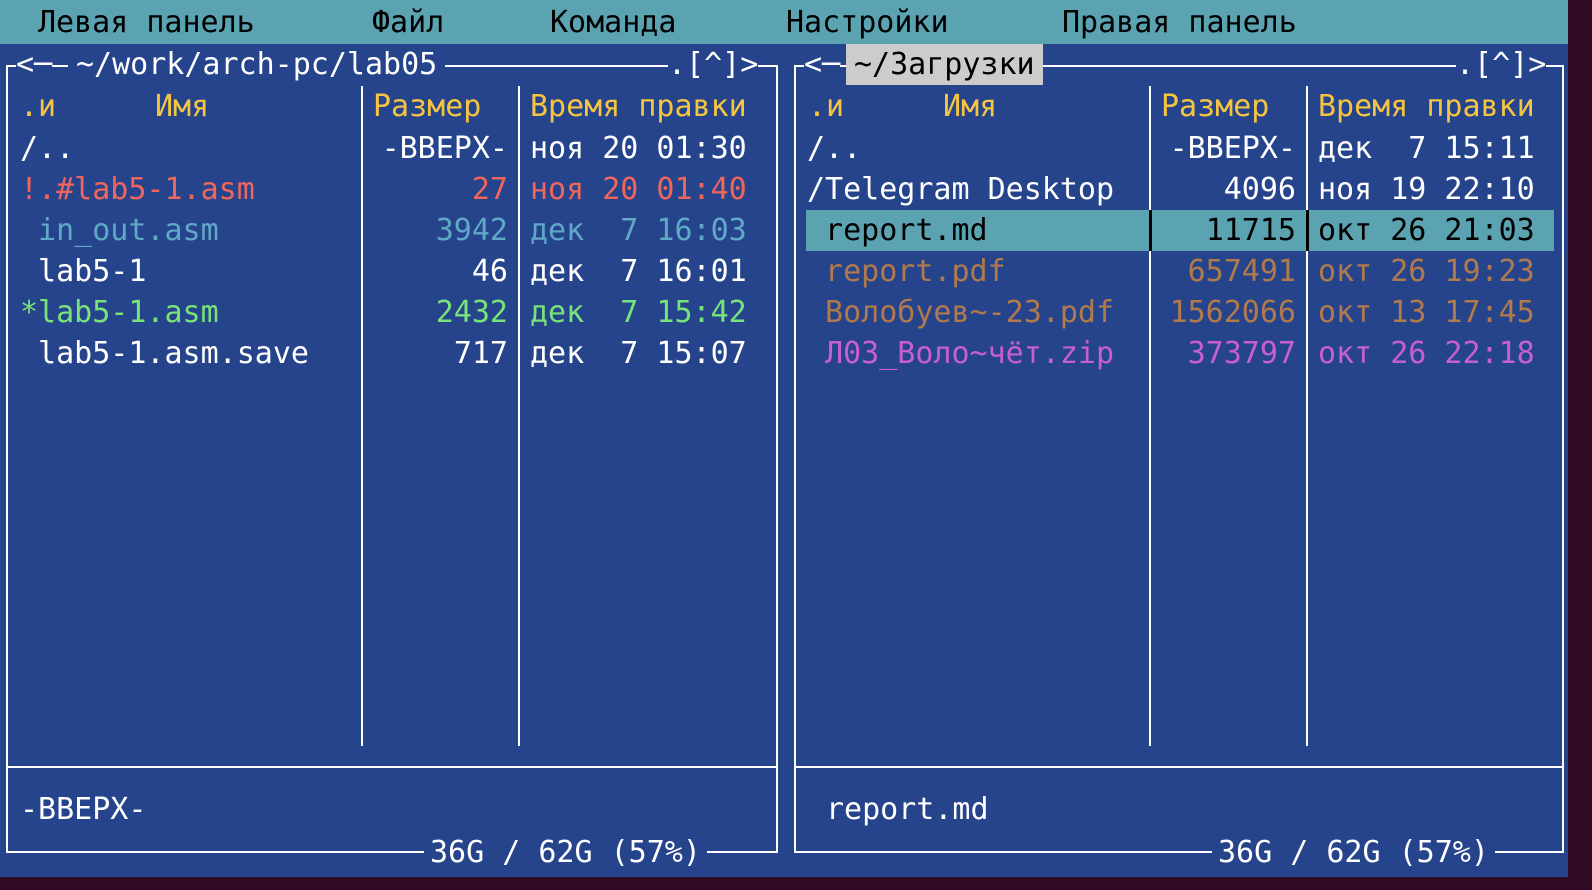 This screenshot has height=890, width=1592. I want to click on left-col-flag-header: .и, so click(38, 106).